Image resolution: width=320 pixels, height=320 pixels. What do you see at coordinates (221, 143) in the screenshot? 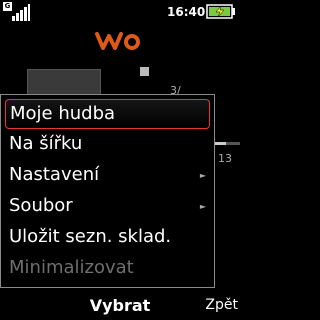
I see `progress-fill` at bounding box center [221, 143].